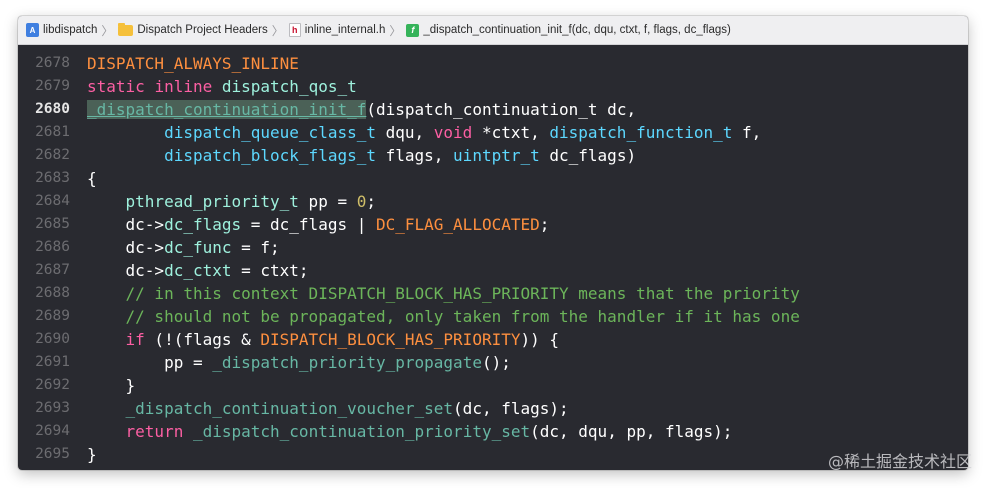 This screenshot has width=986, height=488. I want to click on code-line: 2695}, so click(493, 454).